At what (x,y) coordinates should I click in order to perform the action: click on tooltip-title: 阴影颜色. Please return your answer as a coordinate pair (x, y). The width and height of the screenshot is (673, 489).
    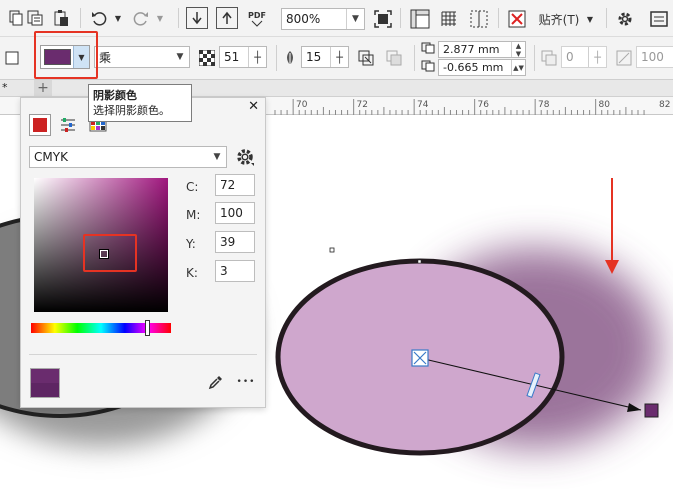
    Looking at the image, I should click on (115, 95).